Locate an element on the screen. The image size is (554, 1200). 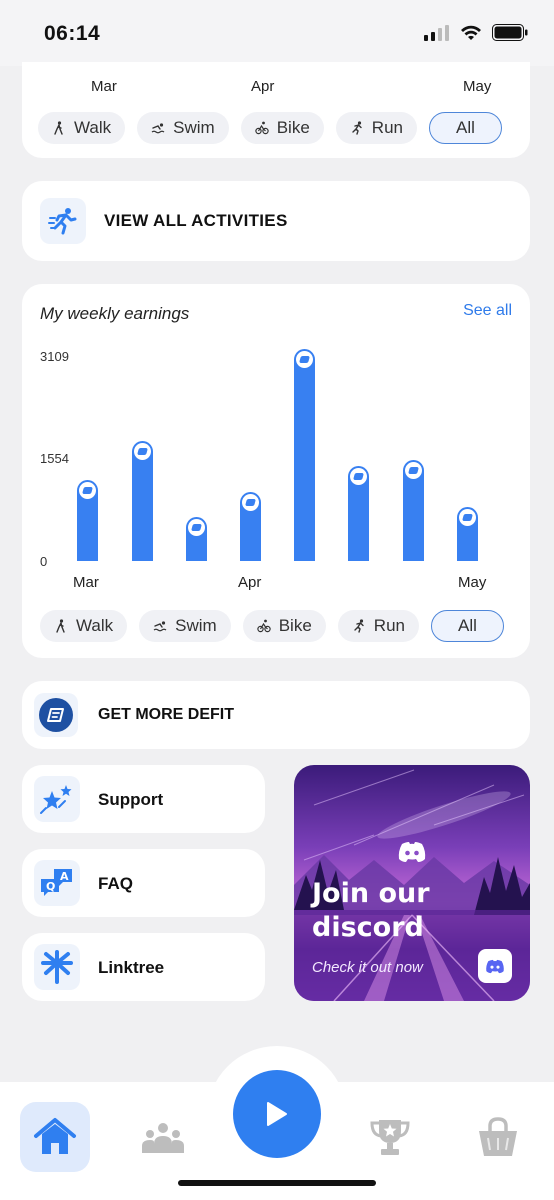
discord-icon is located at coordinates (495, 966).